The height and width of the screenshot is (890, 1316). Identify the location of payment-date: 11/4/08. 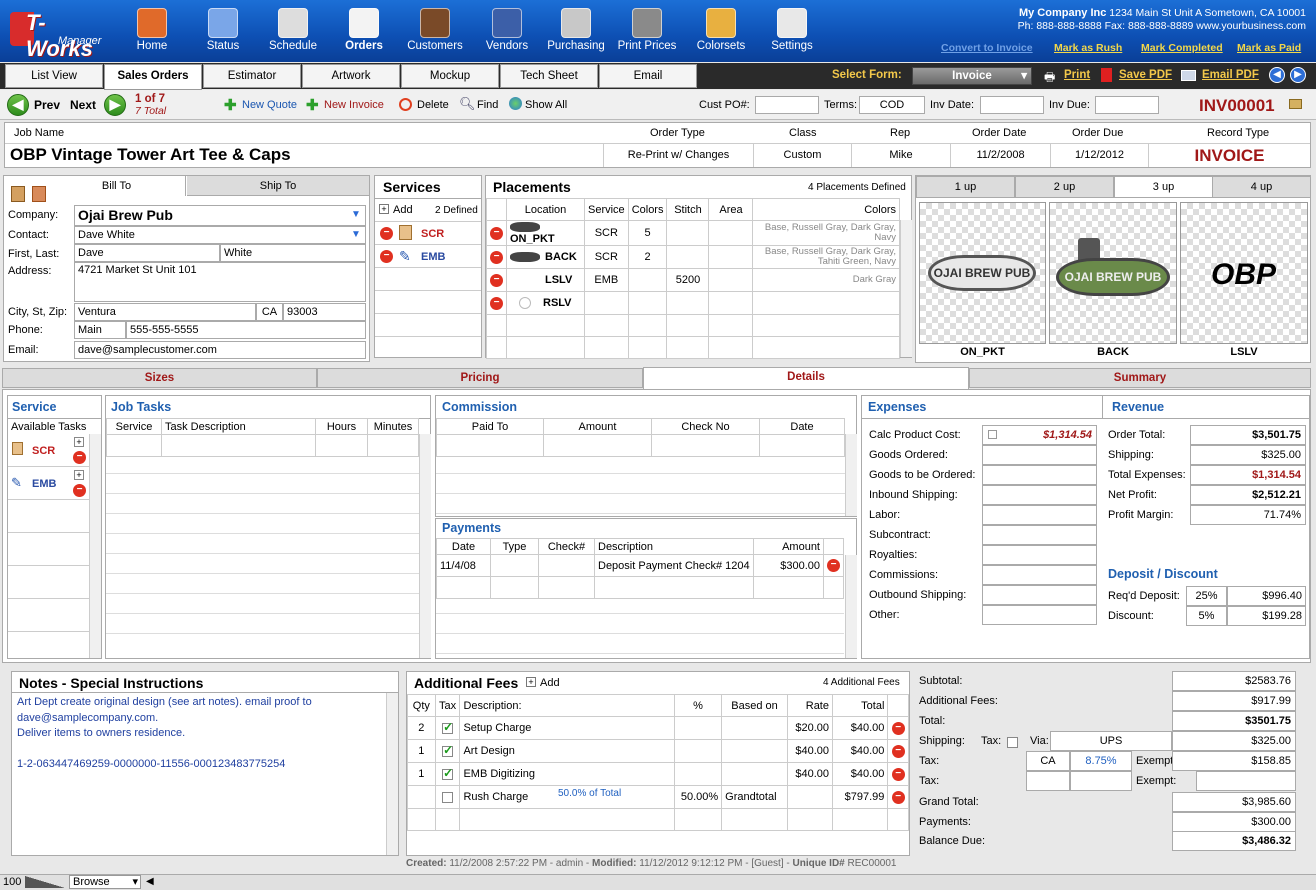
(463, 565).